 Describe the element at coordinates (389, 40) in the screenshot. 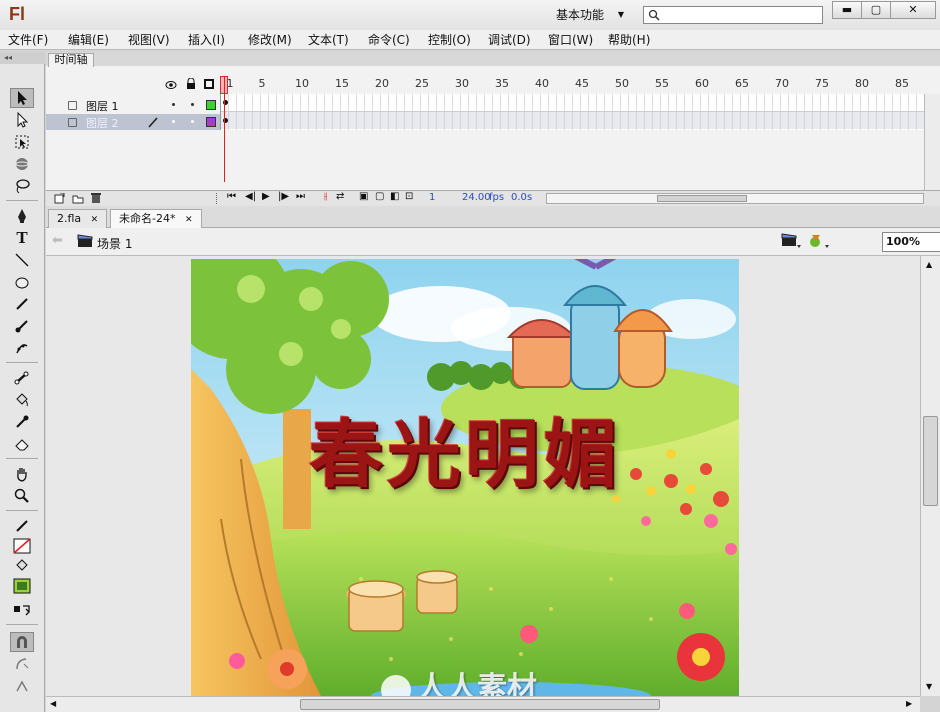

I see `menu-commands: 命令(C)` at that location.